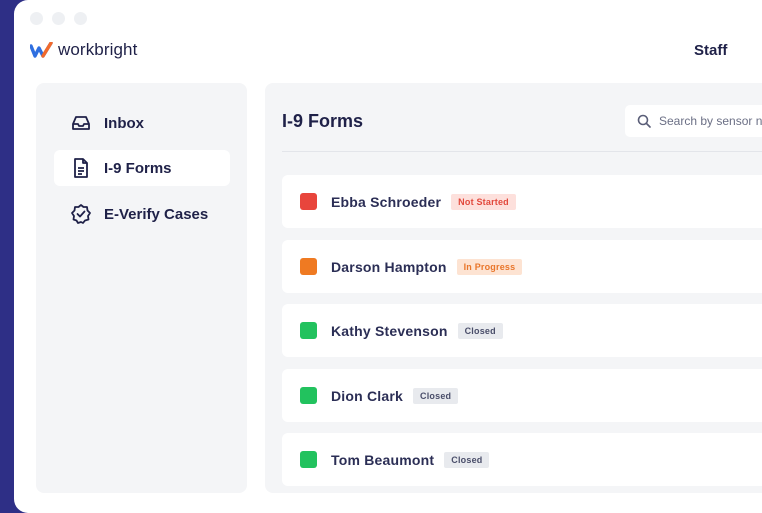  What do you see at coordinates (323, 121) in the screenshot?
I see `page-title: I-9 Forms` at bounding box center [323, 121].